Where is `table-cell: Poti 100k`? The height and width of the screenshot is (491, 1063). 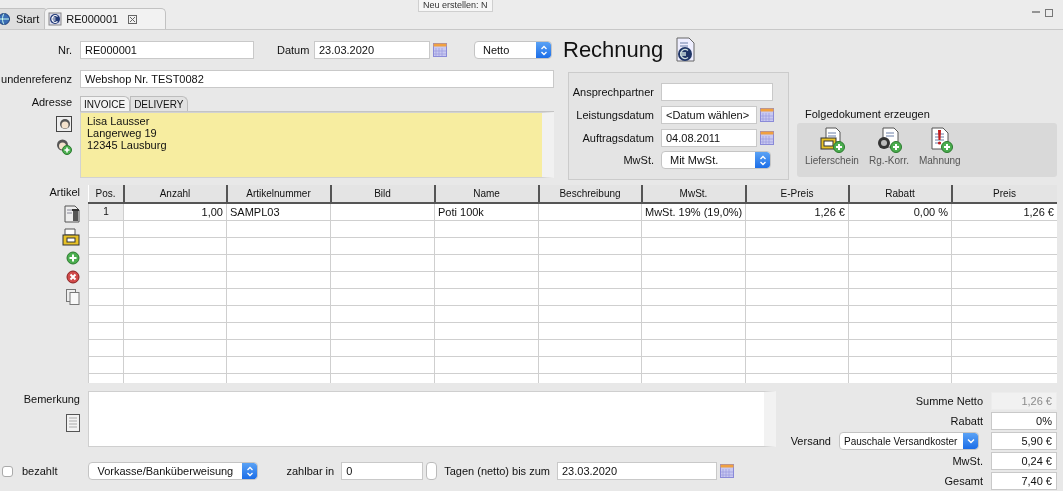
table-cell: Poti 100k is located at coordinates (461, 211).